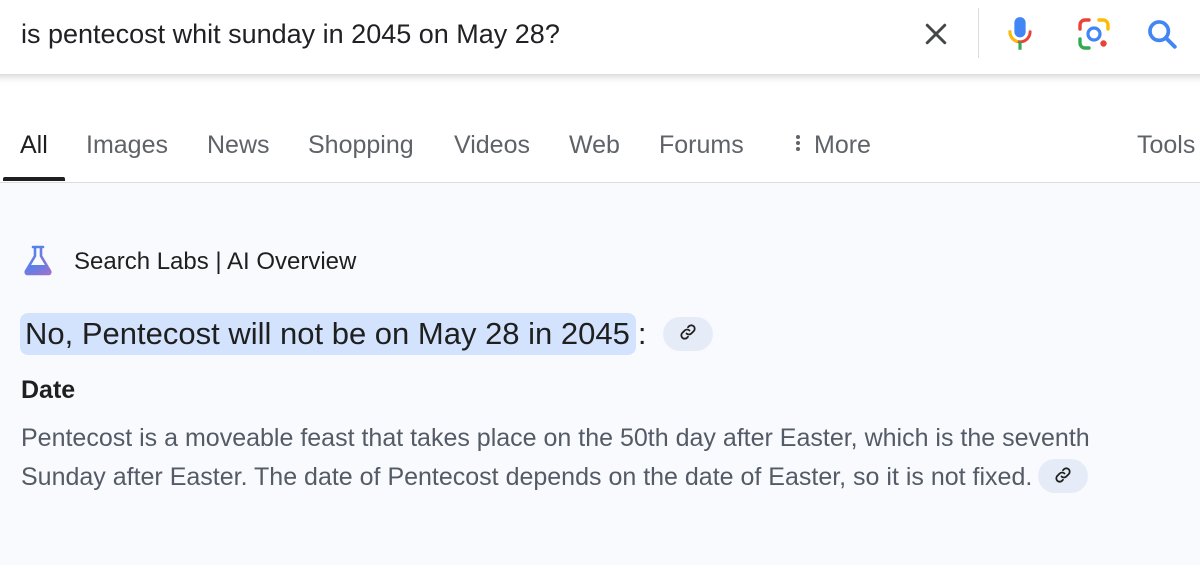 This screenshot has height=565, width=1200. I want to click on tab-news: News, so click(238, 145).